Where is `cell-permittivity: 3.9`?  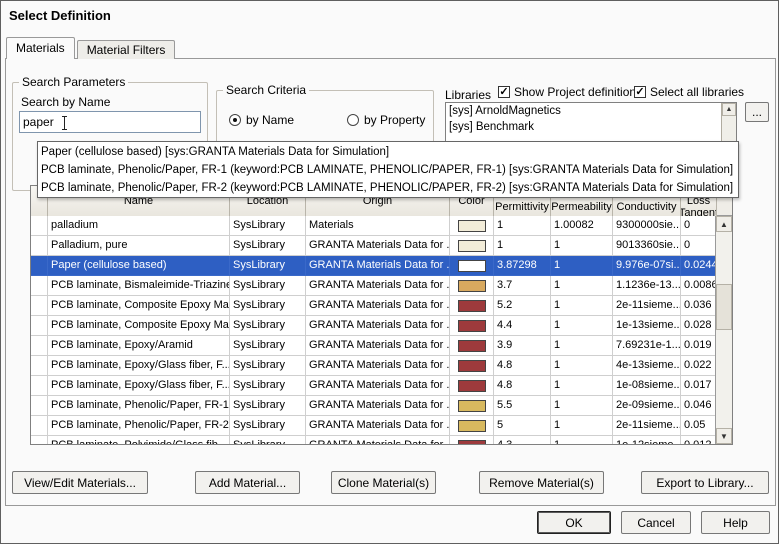 cell-permittivity: 3.9 is located at coordinates (522, 346).